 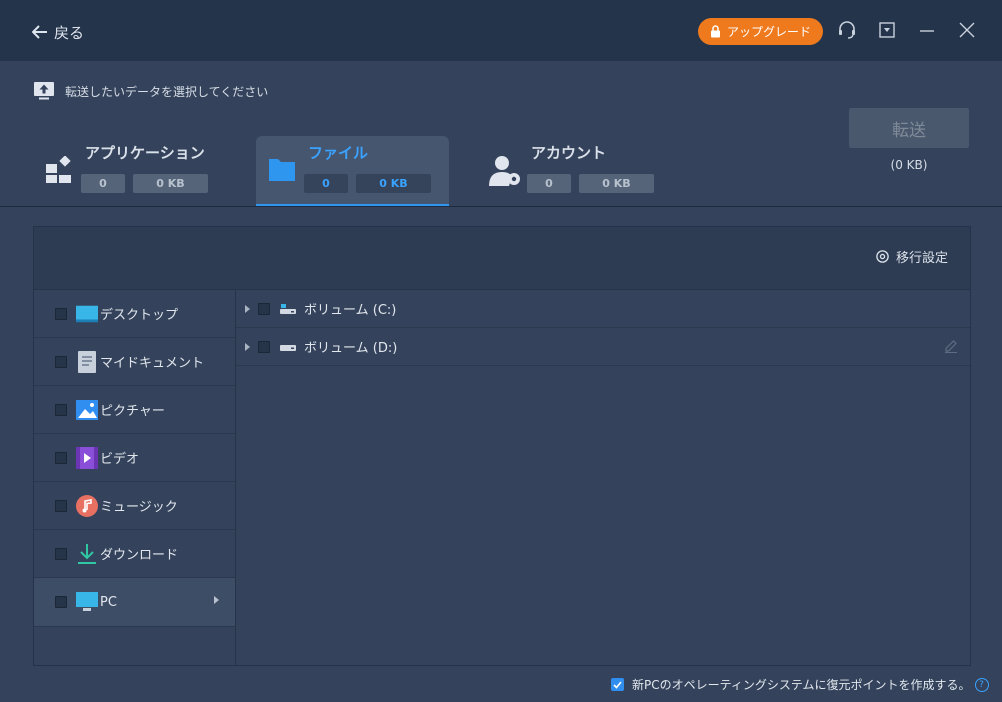 What do you see at coordinates (58, 169) in the screenshot?
I see `apps-icon` at bounding box center [58, 169].